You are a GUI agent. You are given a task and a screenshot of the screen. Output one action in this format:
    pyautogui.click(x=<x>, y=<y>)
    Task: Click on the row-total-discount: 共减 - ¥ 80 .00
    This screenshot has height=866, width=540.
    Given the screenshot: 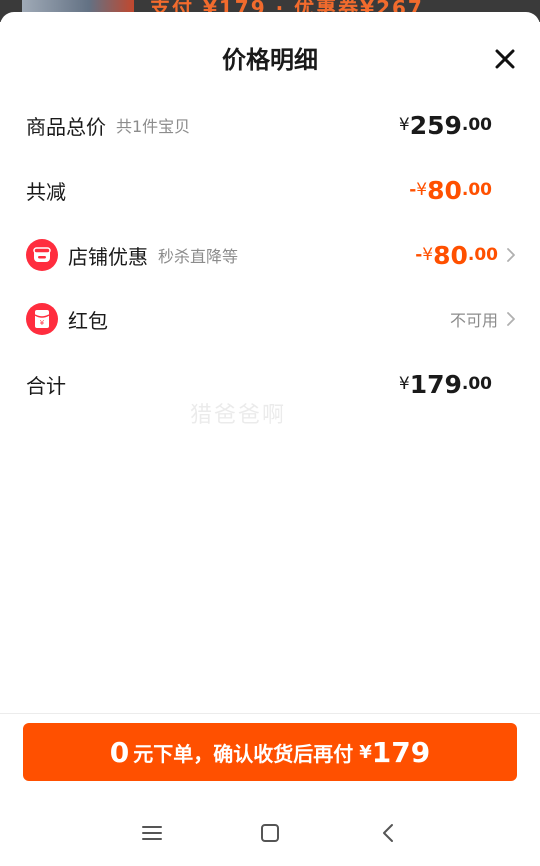 What is the action you would take?
    pyautogui.click(x=271, y=190)
    